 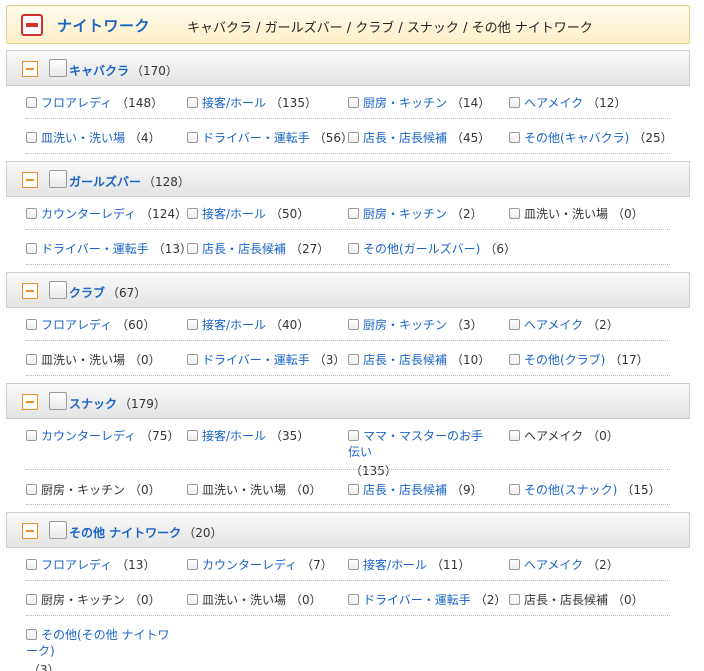 What do you see at coordinates (564, 436) in the screenshot?
I see `job-type-item: ヘアメイク （0）` at bounding box center [564, 436].